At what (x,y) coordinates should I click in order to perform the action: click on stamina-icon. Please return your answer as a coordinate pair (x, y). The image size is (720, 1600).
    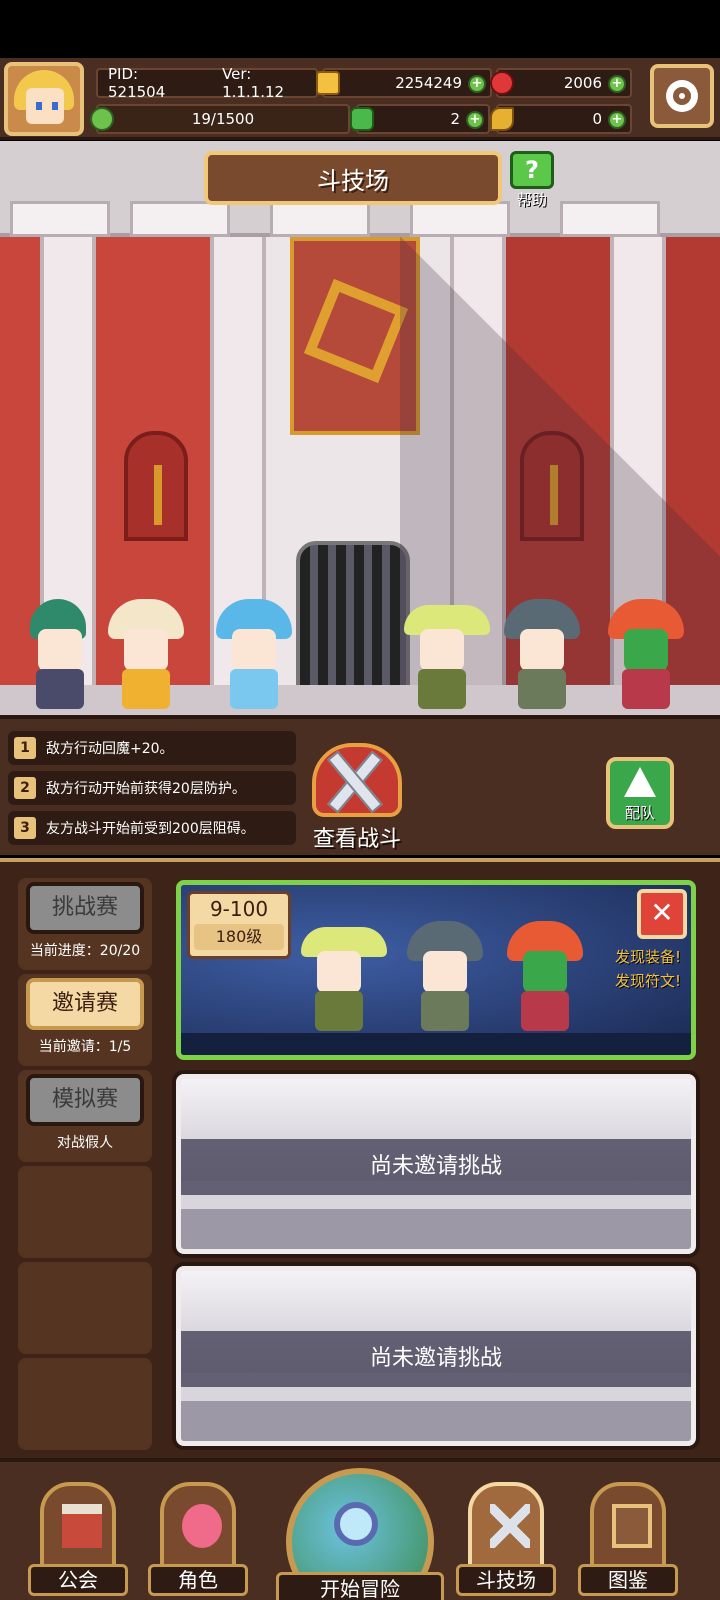
    Looking at the image, I should click on (102, 119).